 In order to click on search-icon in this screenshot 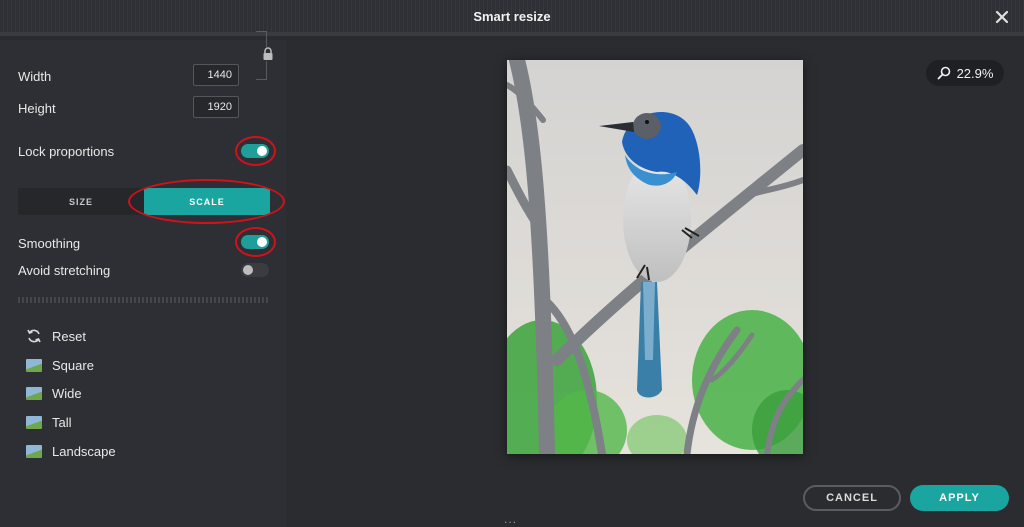, I will do `click(943, 73)`.